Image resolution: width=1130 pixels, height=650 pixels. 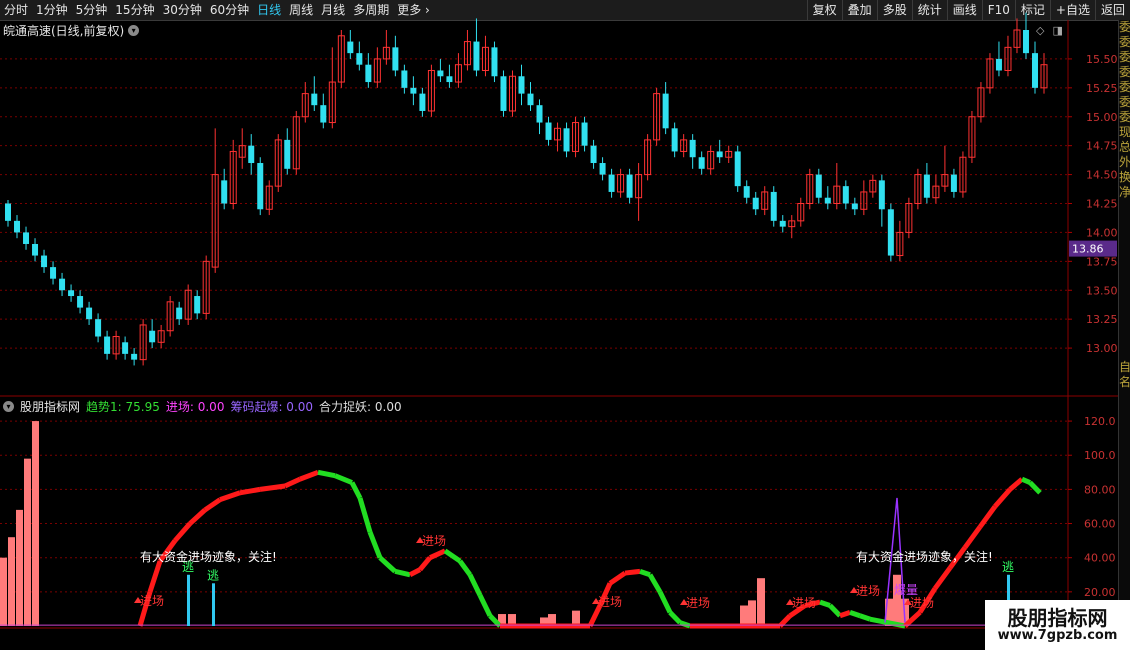 I want to click on right-info-strip: 委委委委委委委现总外换净自名, so click(x=1124, y=325).